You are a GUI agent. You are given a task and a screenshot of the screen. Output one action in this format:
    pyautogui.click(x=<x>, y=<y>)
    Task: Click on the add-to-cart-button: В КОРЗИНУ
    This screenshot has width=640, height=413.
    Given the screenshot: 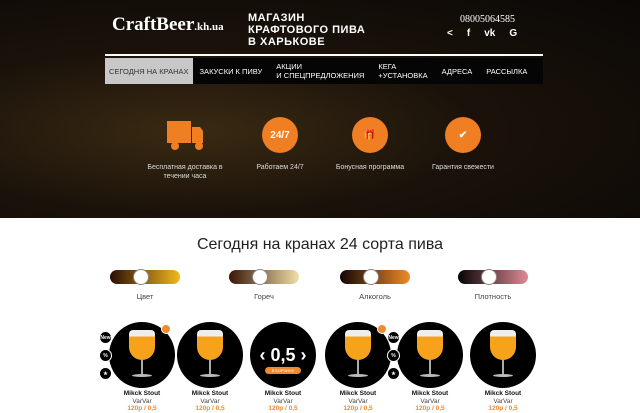 What is the action you would take?
    pyautogui.click(x=283, y=370)
    